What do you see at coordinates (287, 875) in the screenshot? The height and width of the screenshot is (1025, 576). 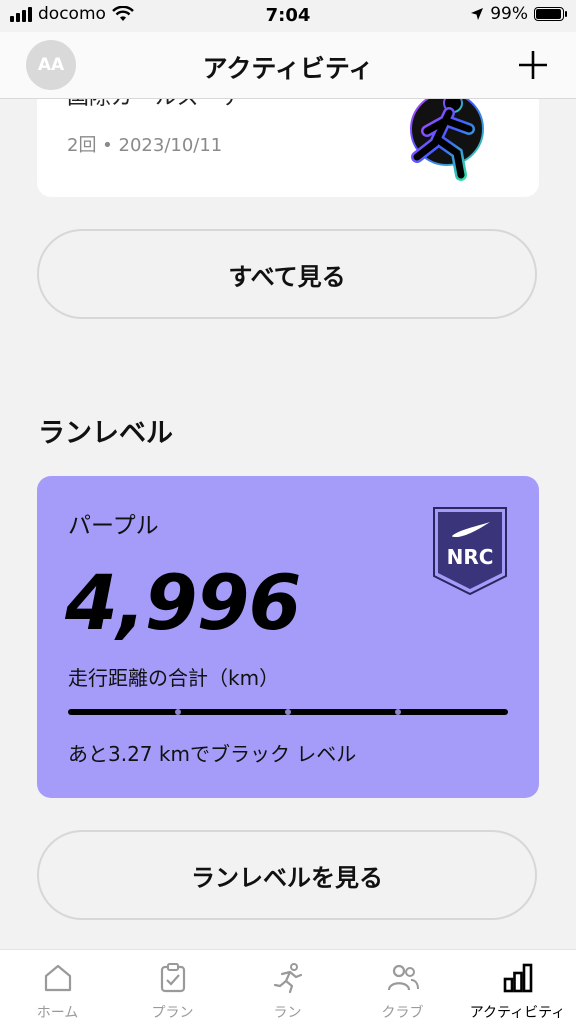 I see `view-run-level-button: ランレベルを見る` at bounding box center [287, 875].